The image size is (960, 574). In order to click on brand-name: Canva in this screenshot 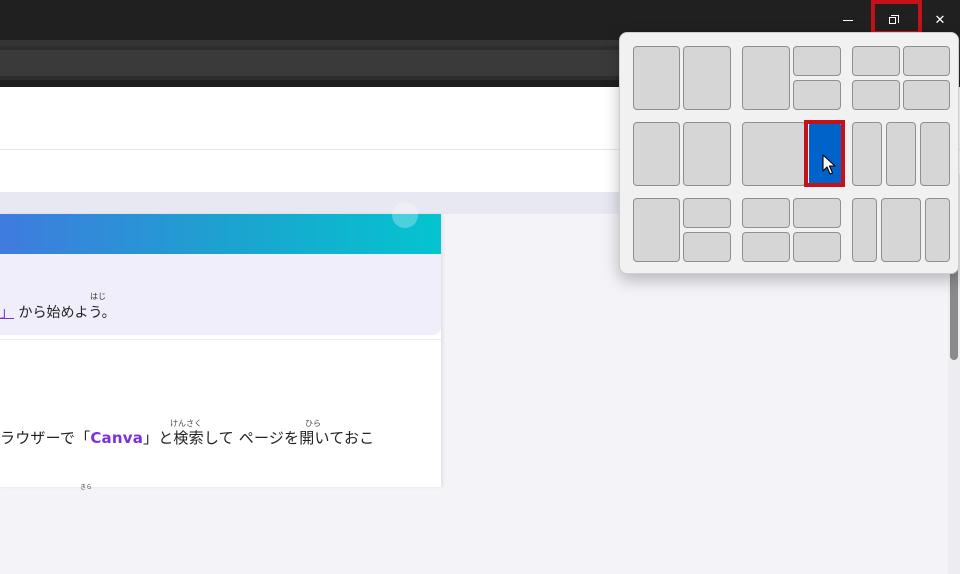, I will do `click(117, 438)`.